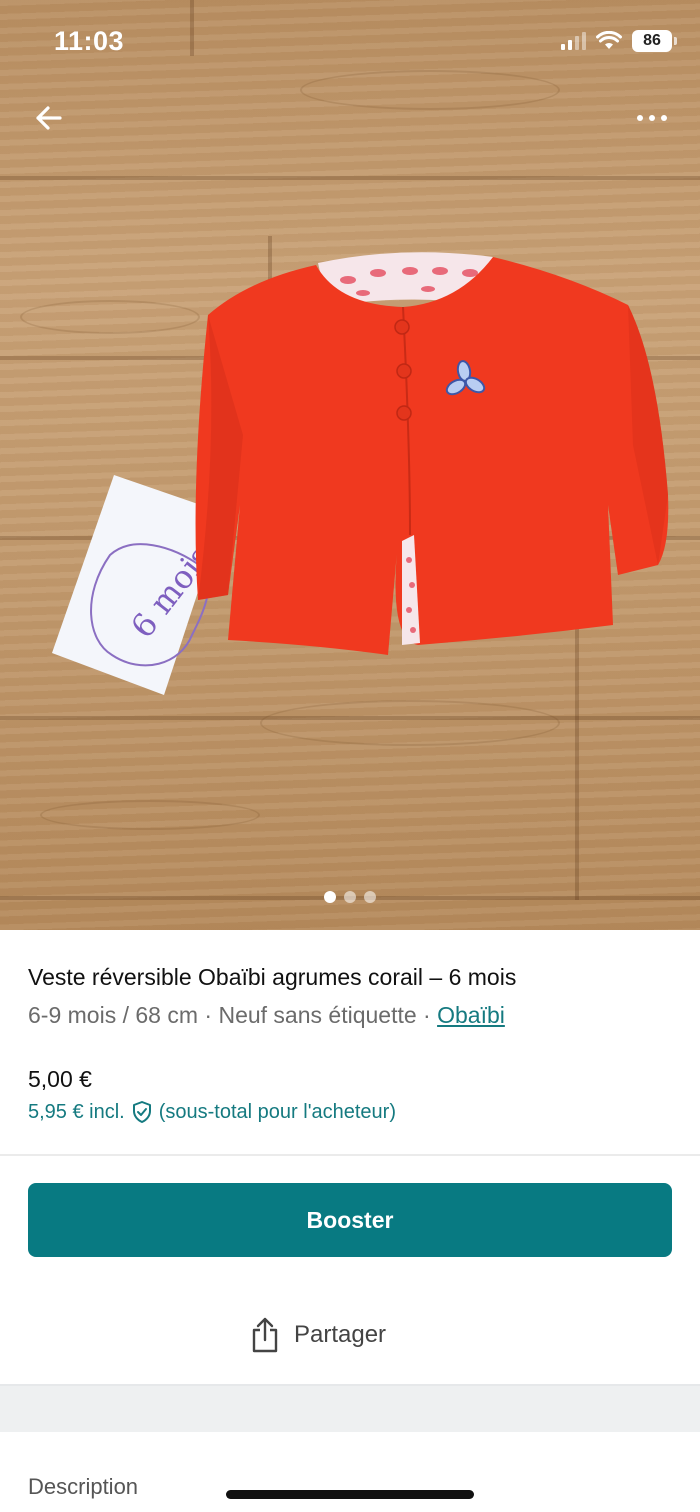  I want to click on home-indicator, so click(350, 1494).